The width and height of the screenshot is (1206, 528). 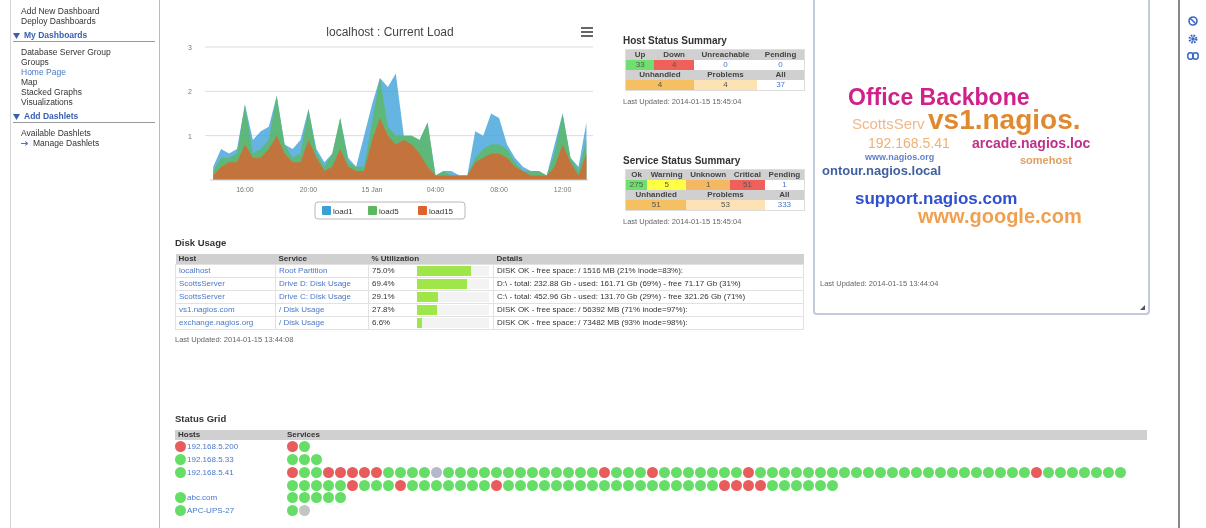 I want to click on details-text: DISK OK - free space: / 73482 MB (93% inode=98%):, so click(x=592, y=323).